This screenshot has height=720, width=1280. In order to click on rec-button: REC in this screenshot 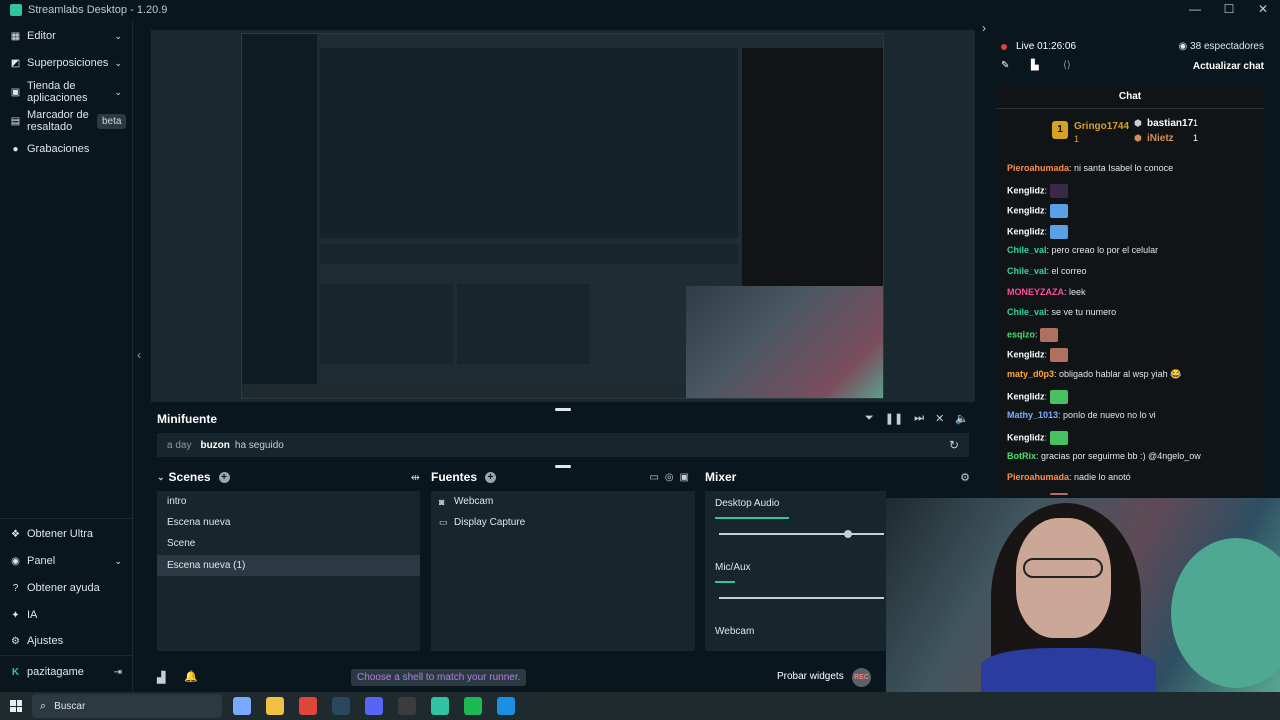, I will do `click(861, 677)`.